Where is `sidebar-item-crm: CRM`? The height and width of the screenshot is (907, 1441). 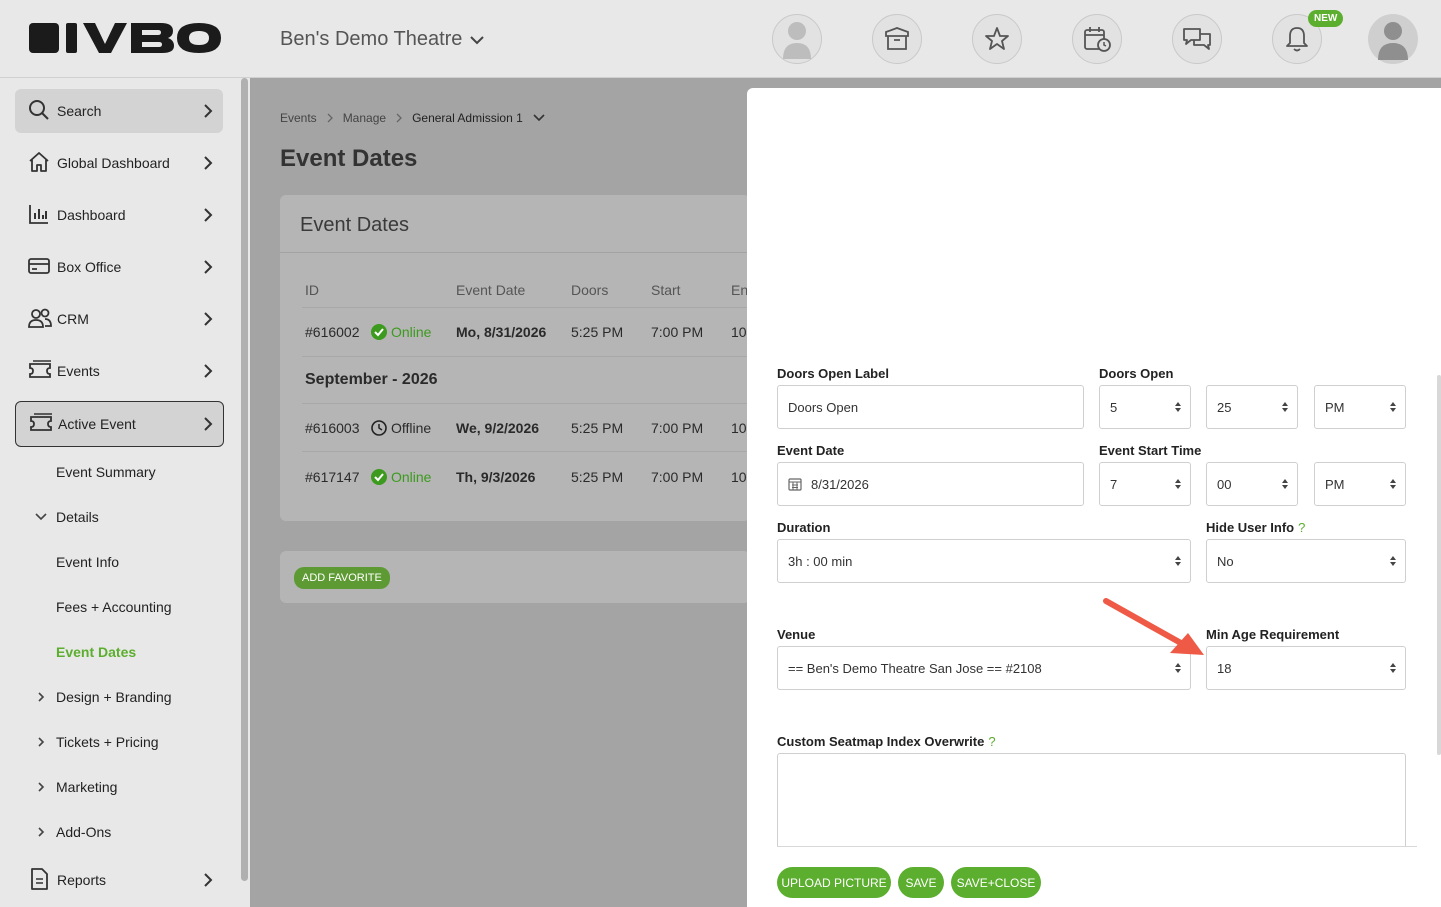 sidebar-item-crm: CRM is located at coordinates (119, 319).